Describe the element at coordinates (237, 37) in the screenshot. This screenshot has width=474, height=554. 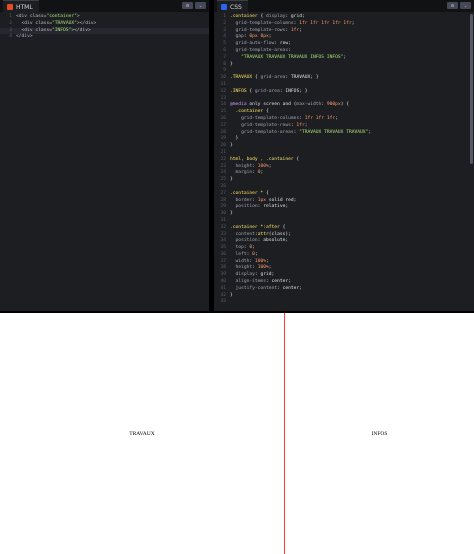
I see `code-token: gap` at that location.